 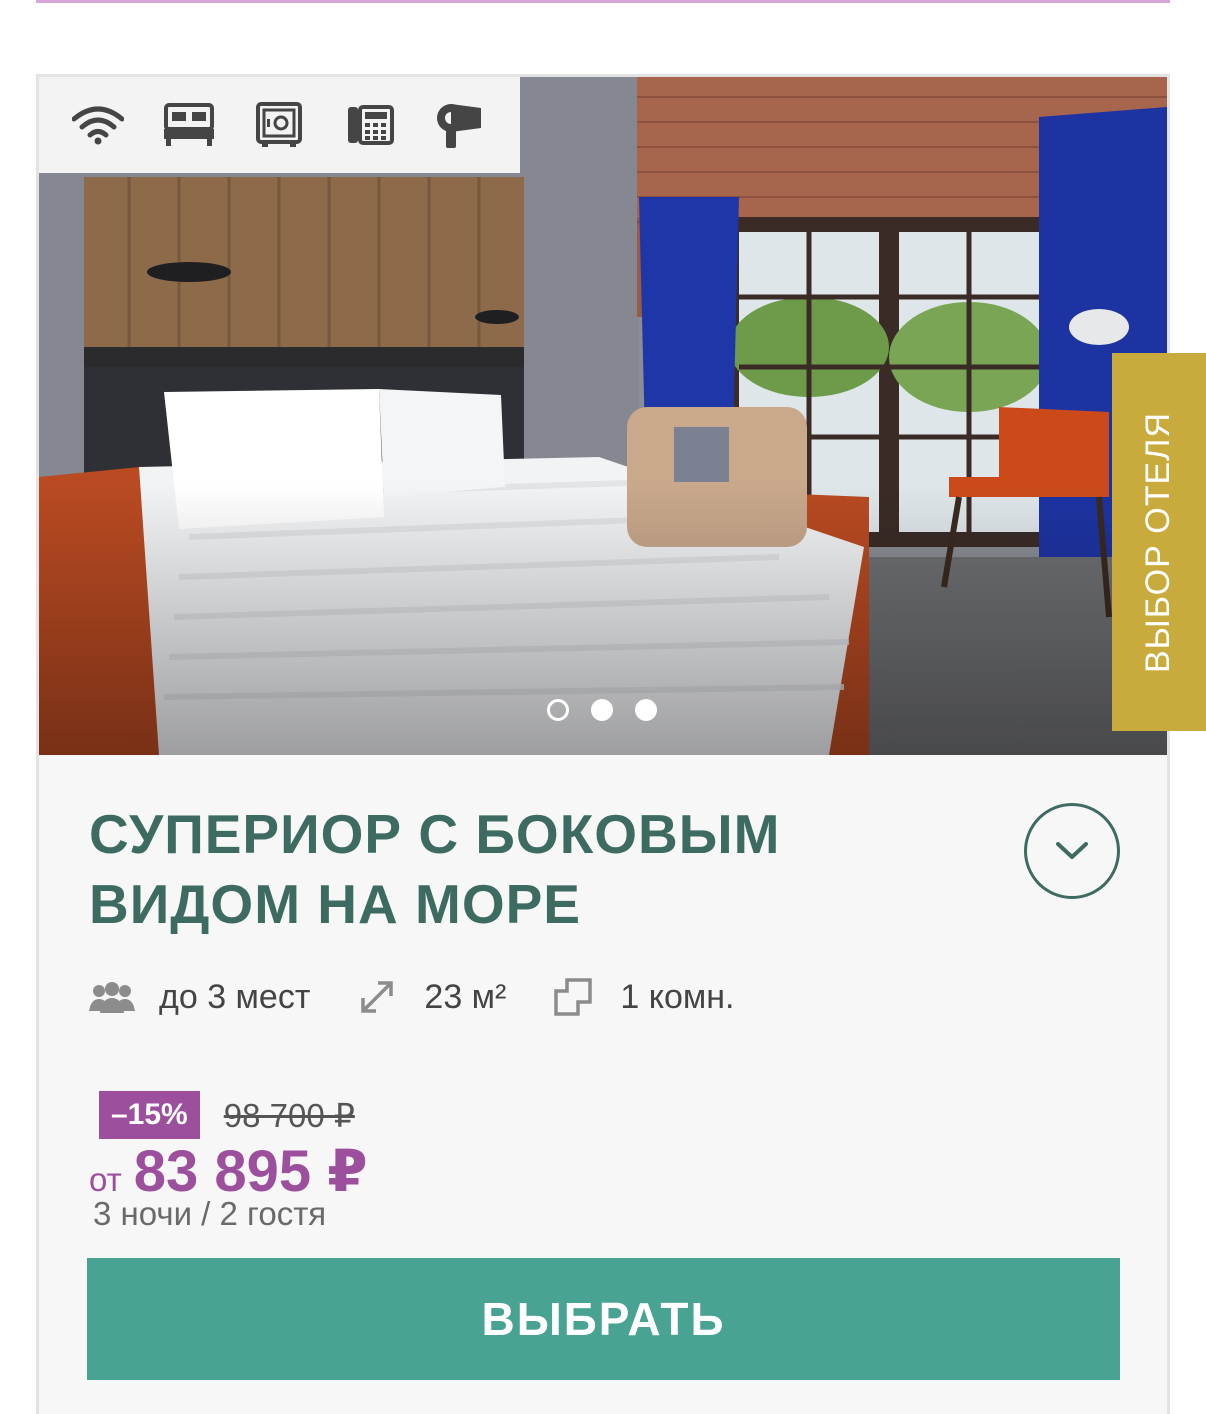 I want to click on old-price: 98 700 ₽, so click(x=289, y=1115).